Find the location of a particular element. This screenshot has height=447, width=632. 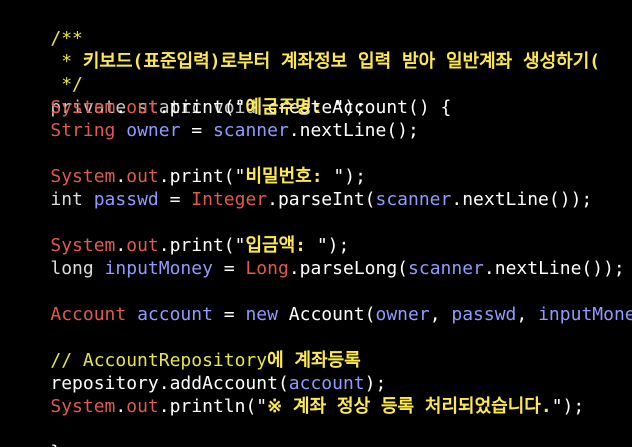

method-signature-tail: () { is located at coordinates (430, 107).